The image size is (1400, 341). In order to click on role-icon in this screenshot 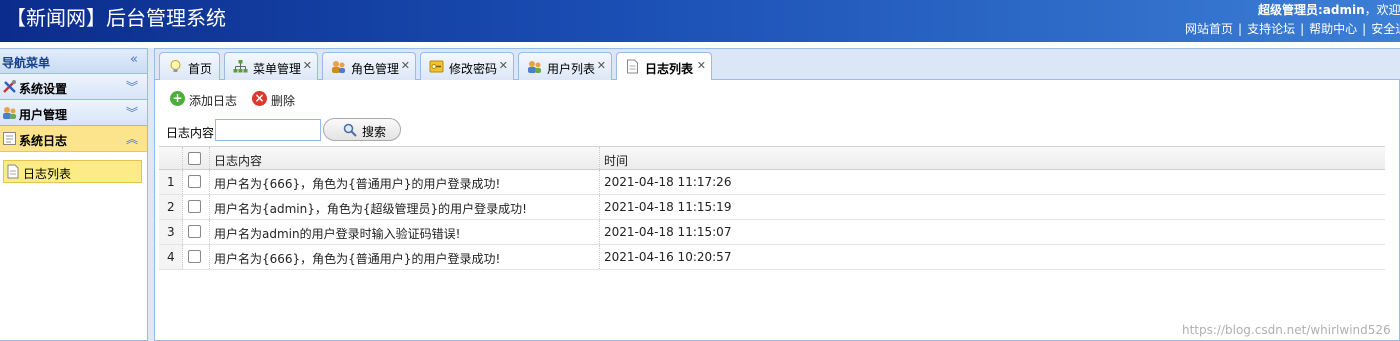, I will do `click(338, 67)`.